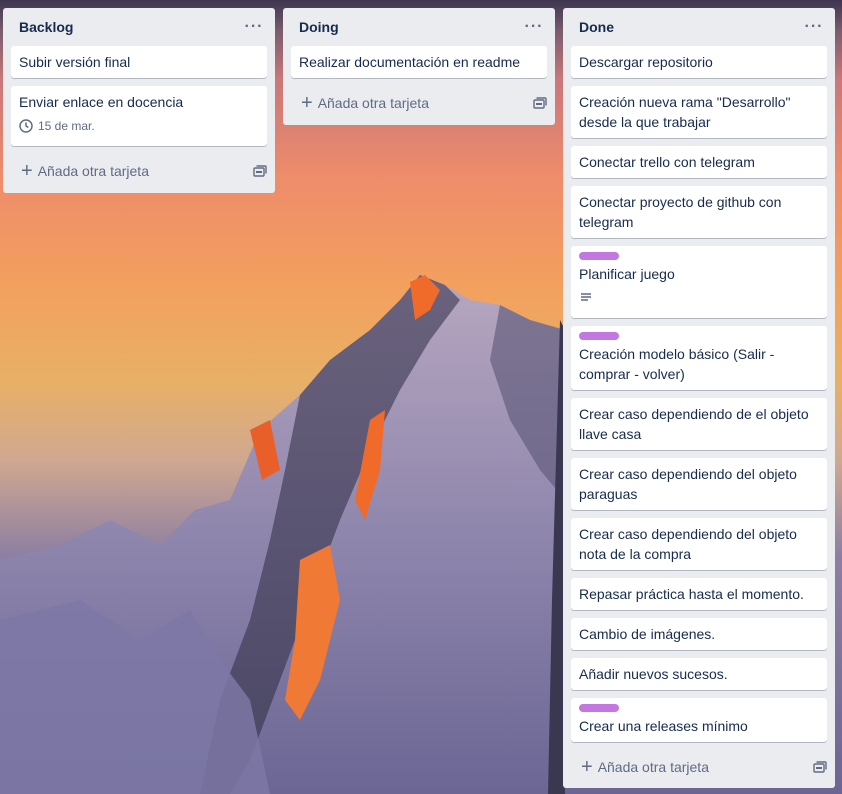 The width and height of the screenshot is (842, 794). Describe the element at coordinates (646, 62) in the screenshot. I see `card-title: Descargar repositorio` at that location.